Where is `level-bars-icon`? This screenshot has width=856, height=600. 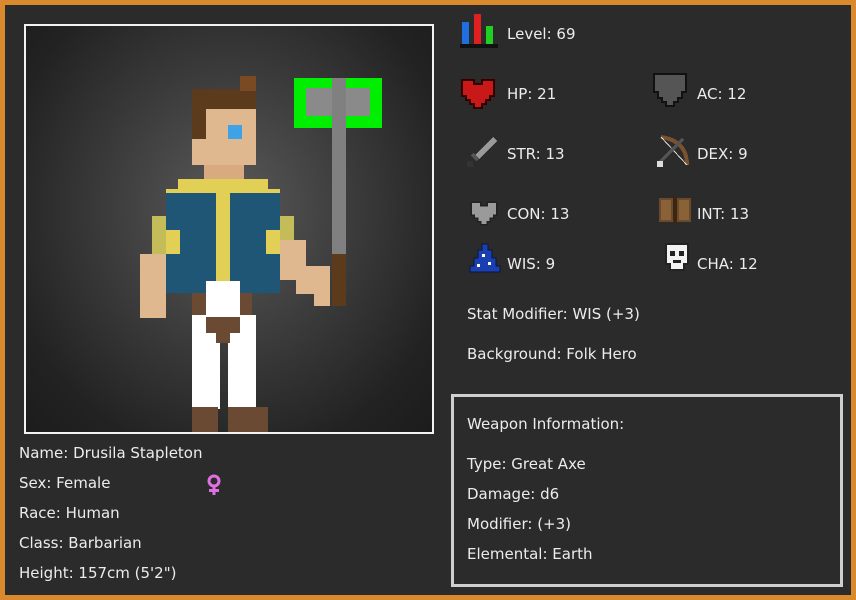
level-bars-icon is located at coordinates (479, 31).